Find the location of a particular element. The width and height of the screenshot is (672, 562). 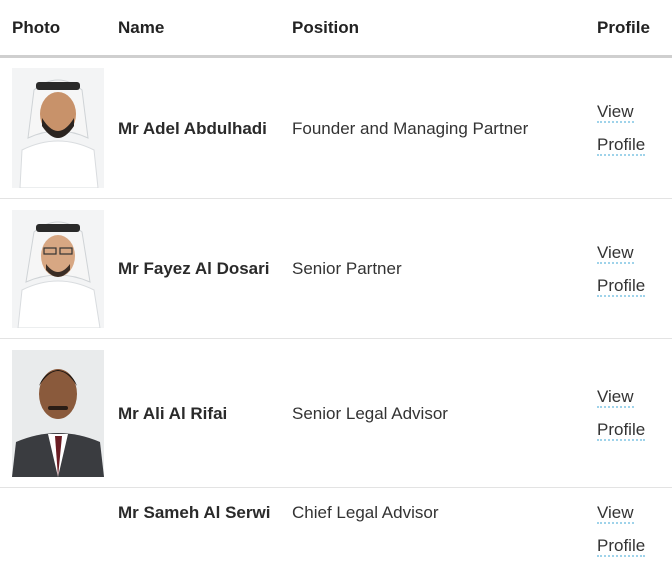

name-cell: Mr Sameh Al Serwi is located at coordinates (205, 525).